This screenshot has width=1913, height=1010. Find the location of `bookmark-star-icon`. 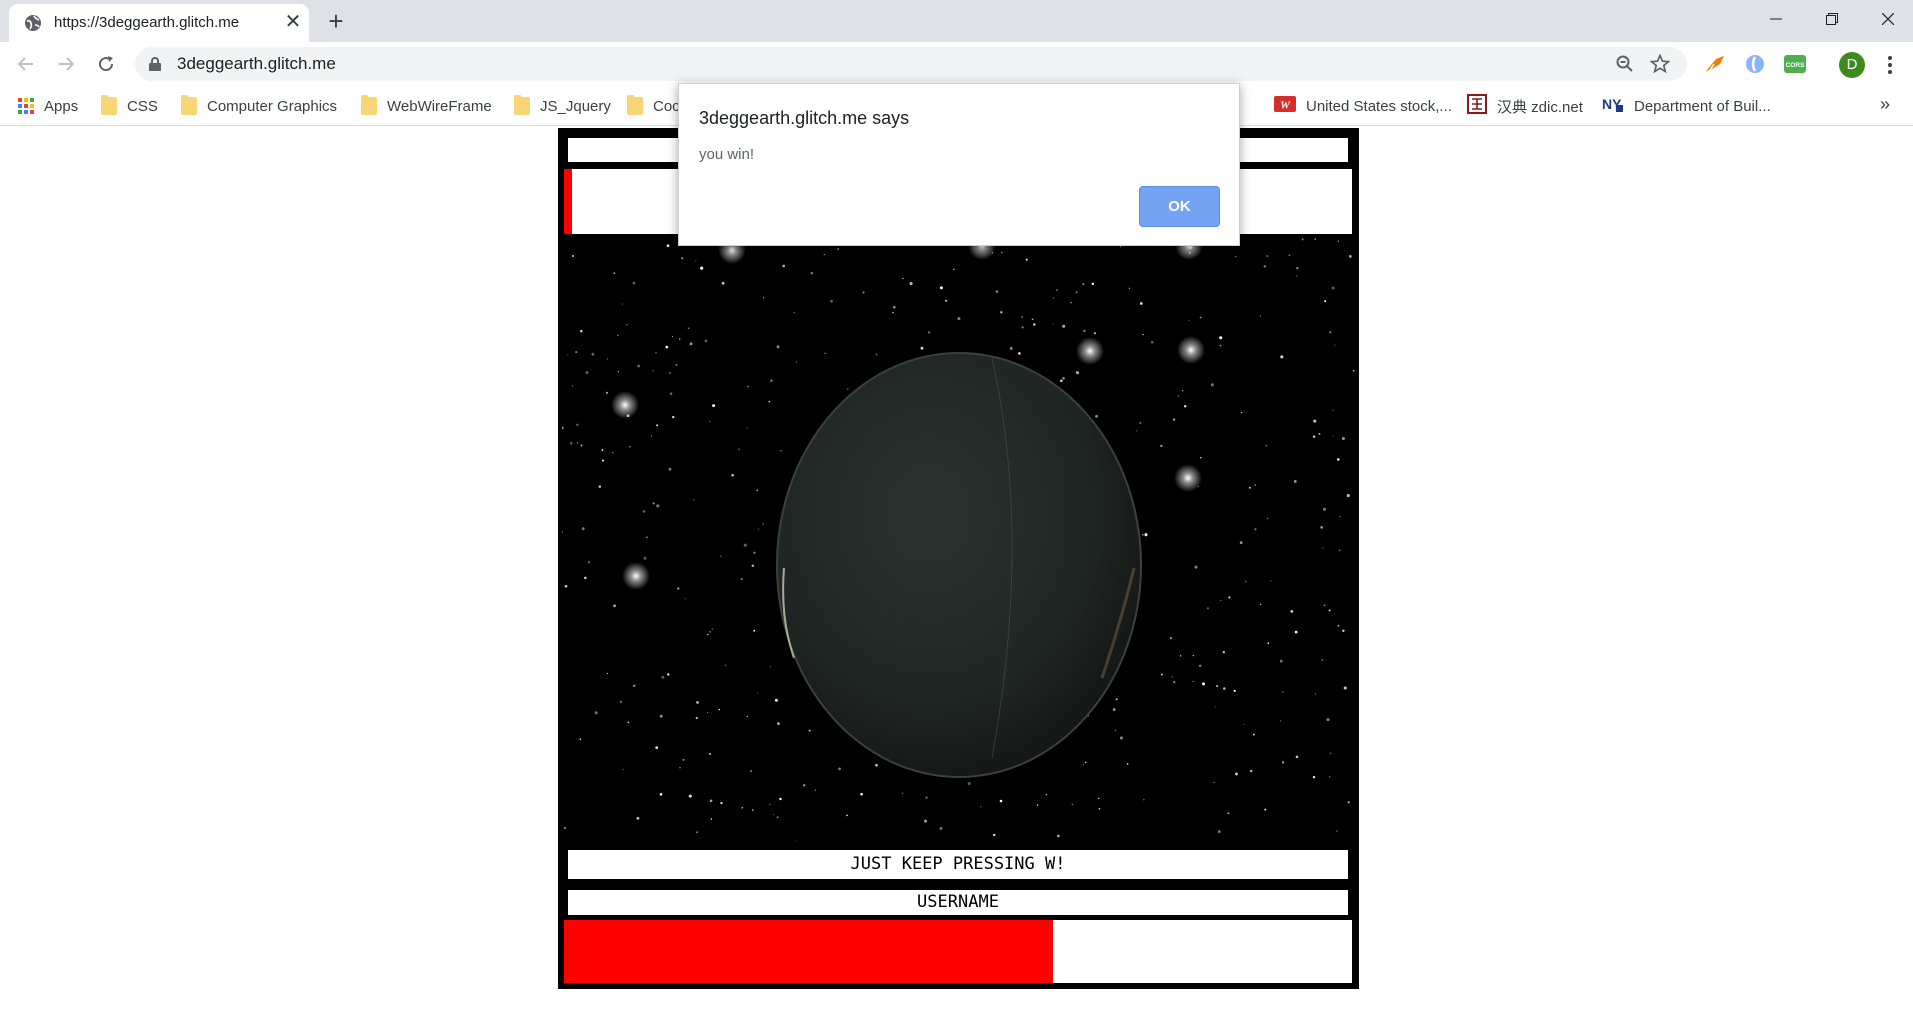

bookmark-star-icon is located at coordinates (1660, 64).